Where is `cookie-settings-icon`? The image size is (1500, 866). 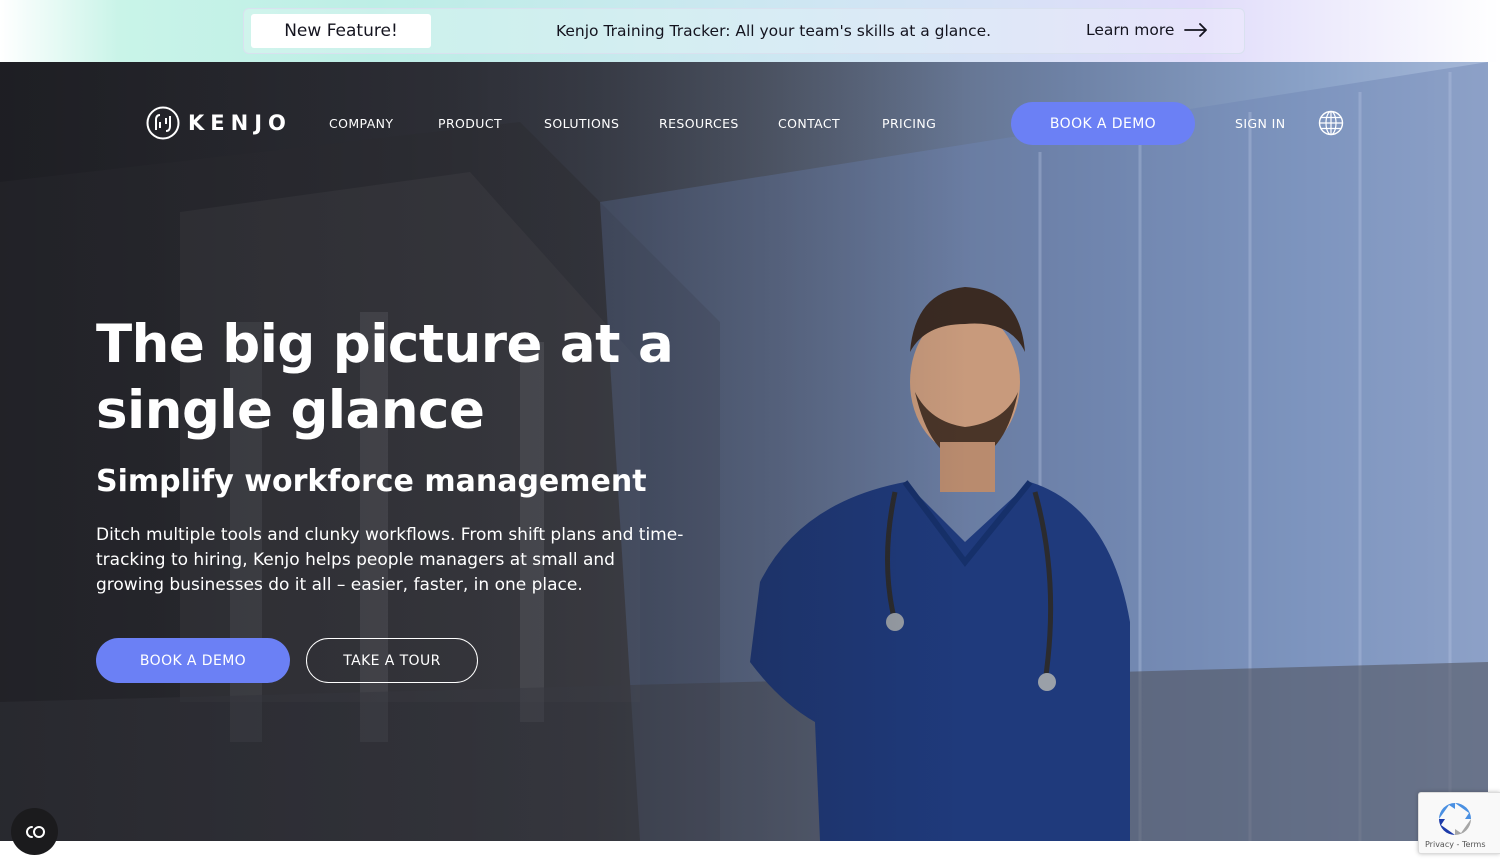 cookie-settings-icon is located at coordinates (35, 831).